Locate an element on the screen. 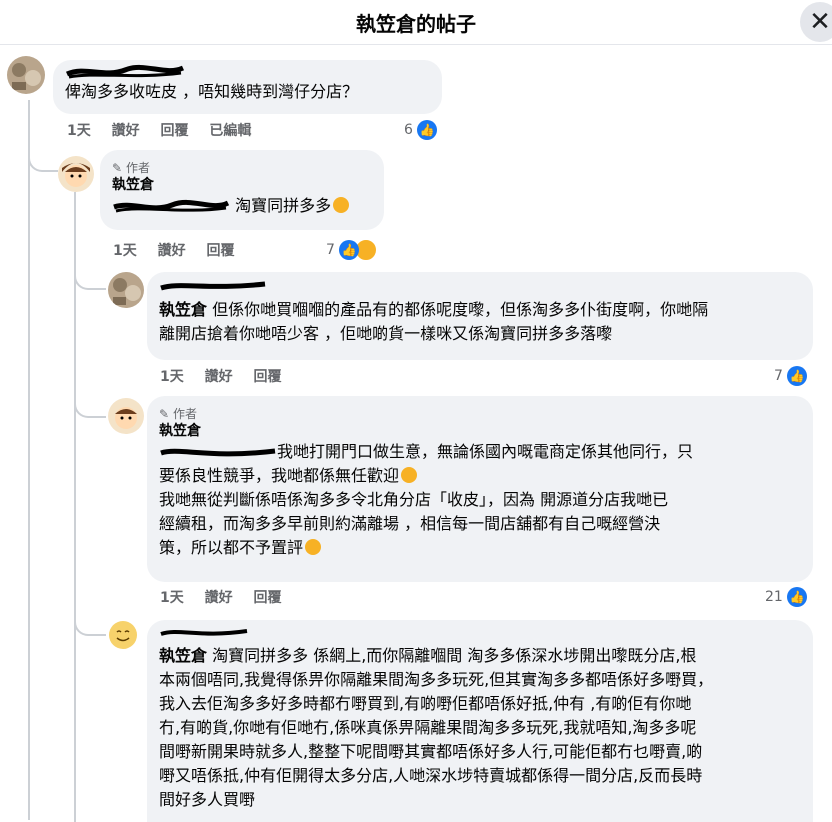 The width and height of the screenshot is (832, 822). close-button: ✕ is located at coordinates (816, 22).